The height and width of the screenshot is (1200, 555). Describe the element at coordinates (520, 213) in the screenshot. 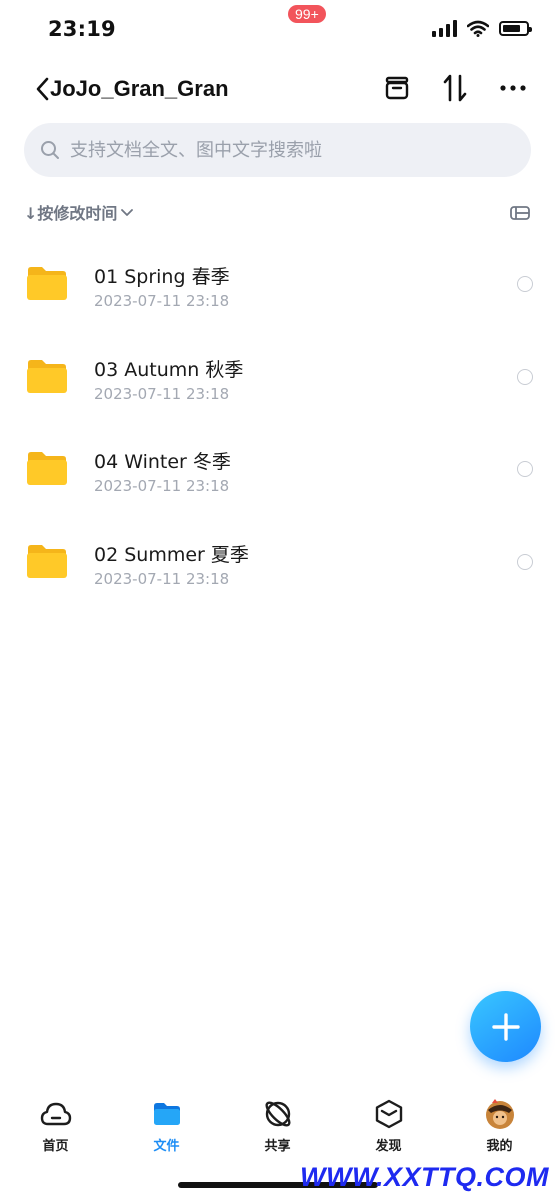

I see `view-toggle-icon` at that location.